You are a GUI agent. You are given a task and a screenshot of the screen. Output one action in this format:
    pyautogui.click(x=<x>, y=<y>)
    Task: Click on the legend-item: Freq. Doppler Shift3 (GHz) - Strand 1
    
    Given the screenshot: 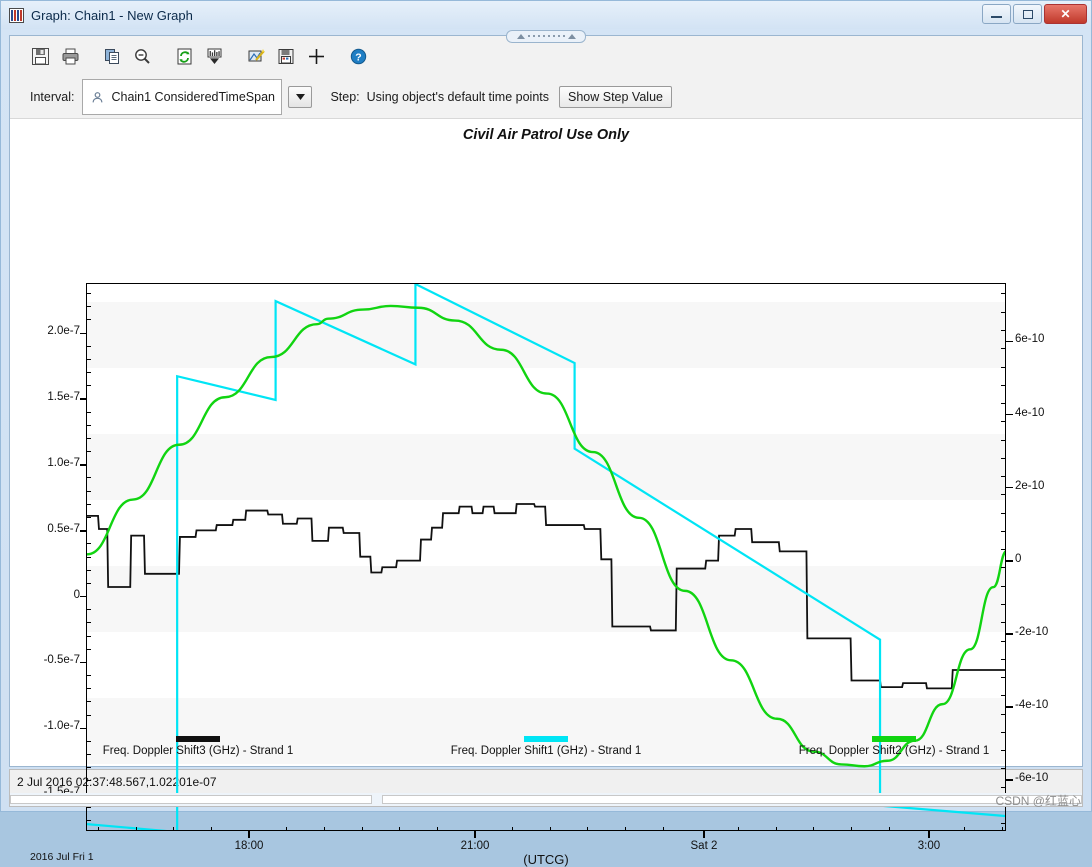 What is the action you would take?
    pyautogui.click(x=198, y=746)
    